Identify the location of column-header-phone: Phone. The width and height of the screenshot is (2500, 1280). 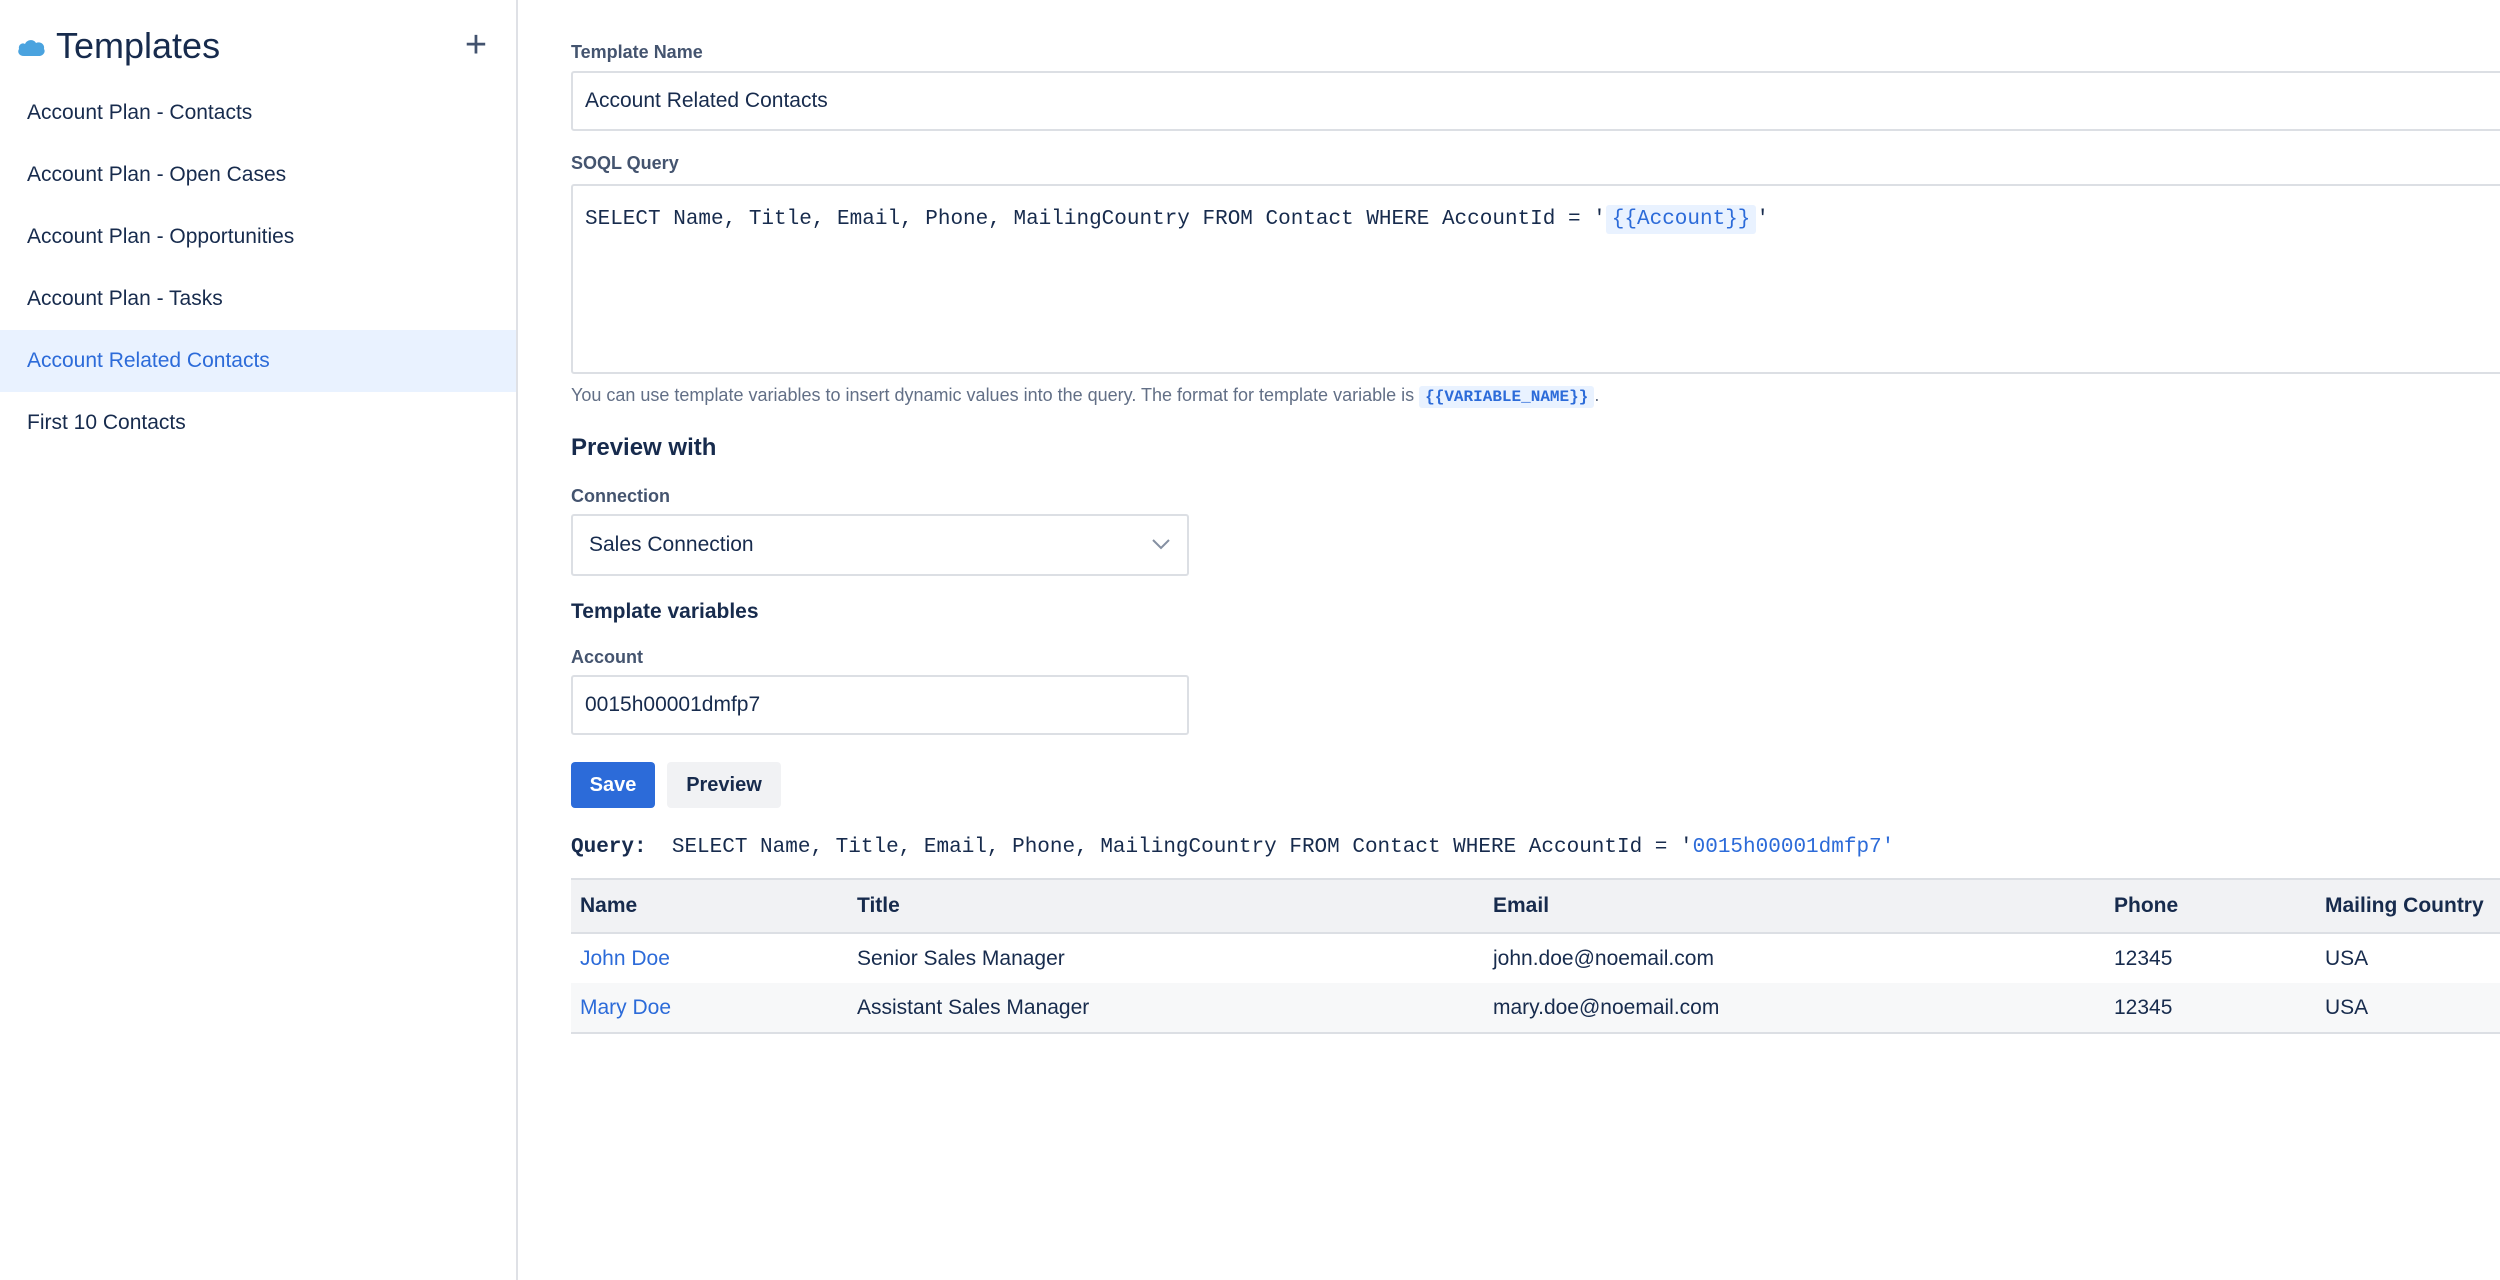
(2146, 905).